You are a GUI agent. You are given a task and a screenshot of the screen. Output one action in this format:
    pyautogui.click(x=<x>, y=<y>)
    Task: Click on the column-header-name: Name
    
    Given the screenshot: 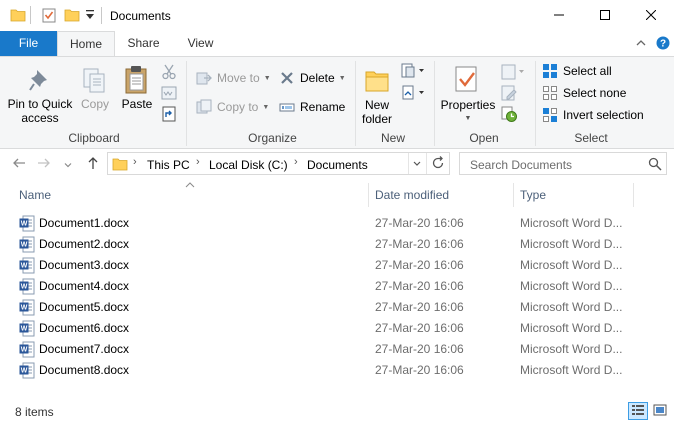 What is the action you would take?
    pyautogui.click(x=35, y=195)
    